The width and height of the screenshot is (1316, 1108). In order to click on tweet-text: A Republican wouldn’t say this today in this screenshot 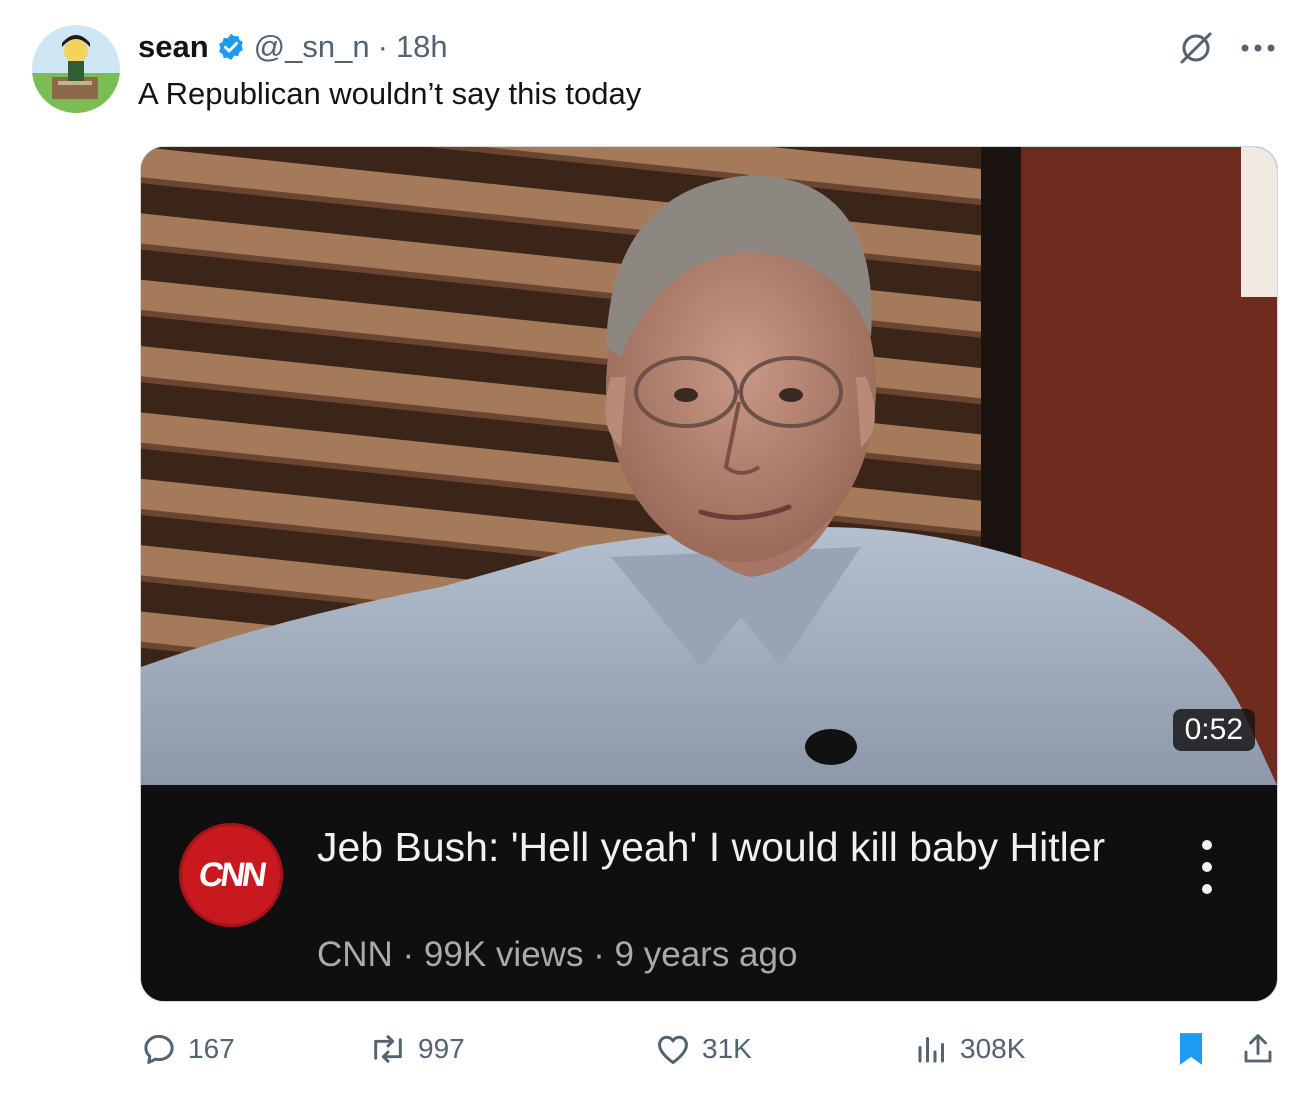, I will do `click(390, 93)`.